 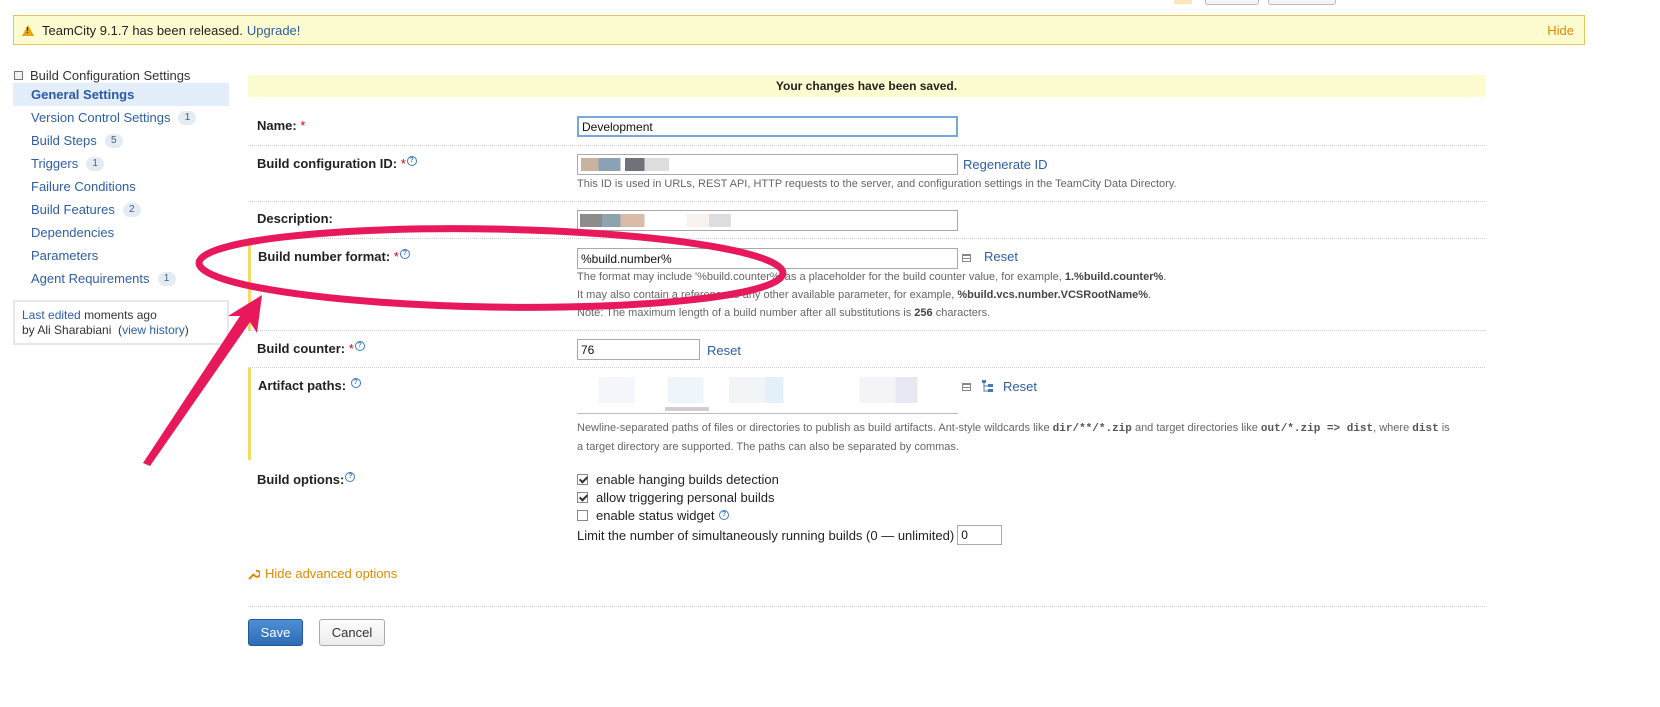 I want to click on config-id-label: Build configuration ID: *?, so click(x=337, y=163).